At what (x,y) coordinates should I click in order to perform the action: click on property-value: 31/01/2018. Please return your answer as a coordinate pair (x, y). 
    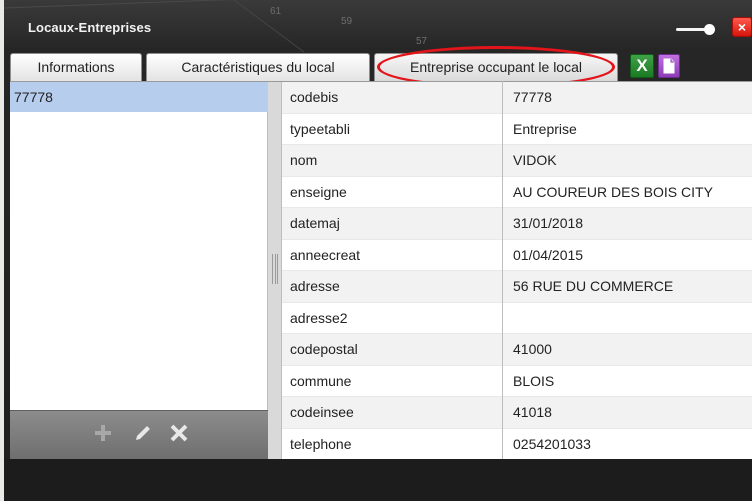
    Looking at the image, I should click on (548, 223).